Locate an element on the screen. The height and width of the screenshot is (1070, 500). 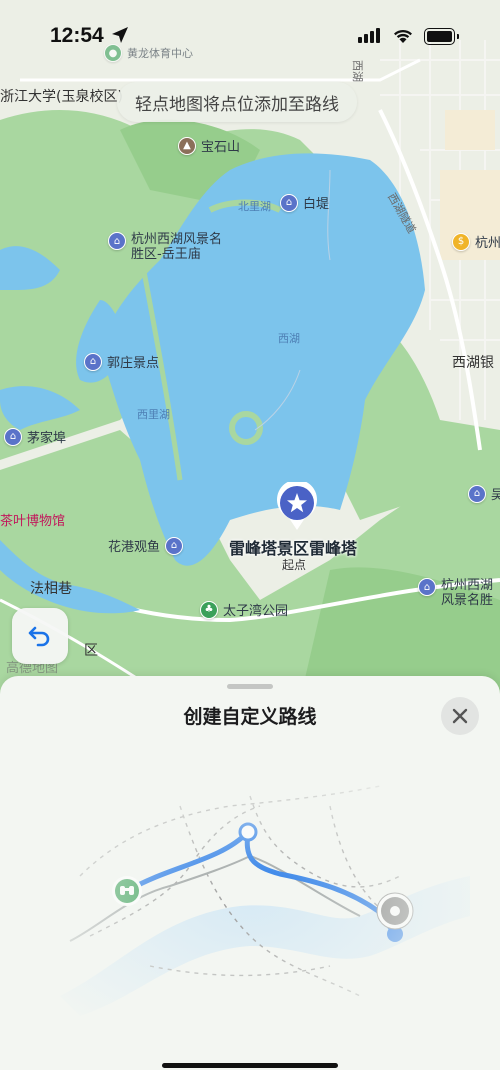
label-xilihu: 西里湖 is located at coordinates (153, 414).